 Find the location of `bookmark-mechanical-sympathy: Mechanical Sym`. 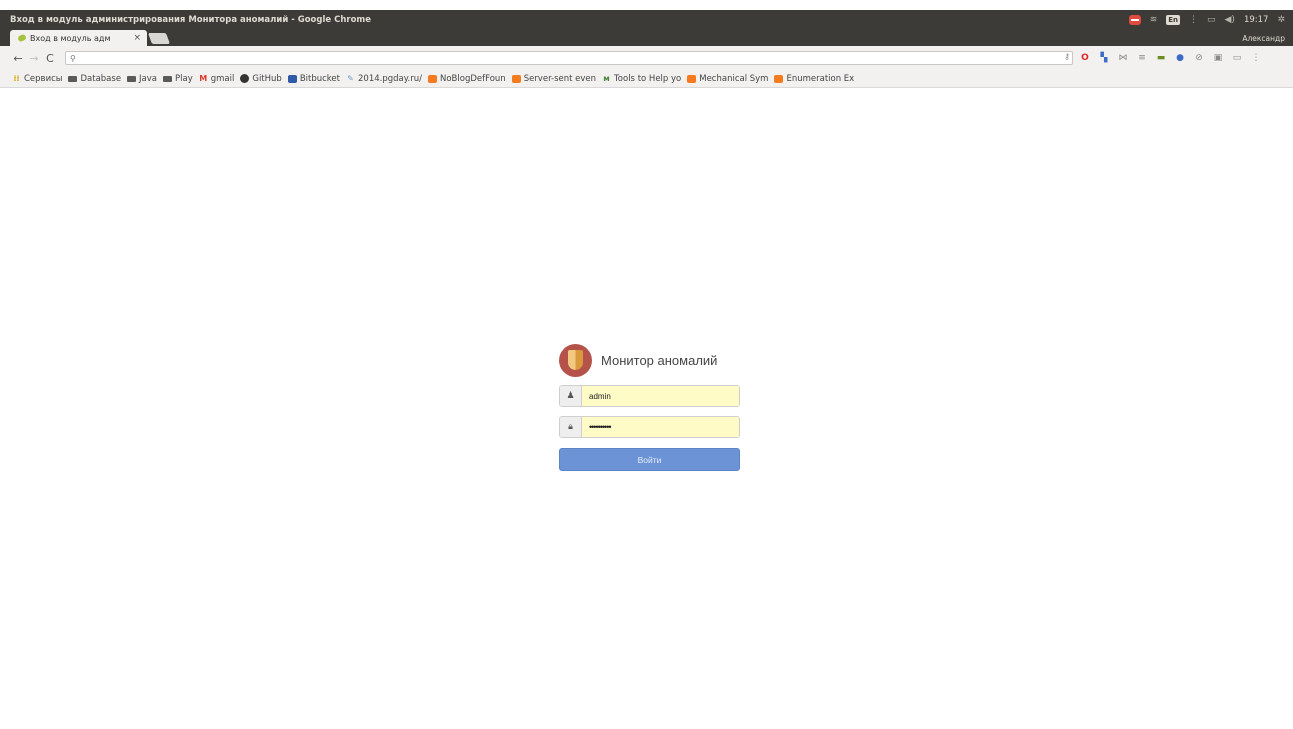

bookmark-mechanical-sympathy: Mechanical Sym is located at coordinates (727, 79).